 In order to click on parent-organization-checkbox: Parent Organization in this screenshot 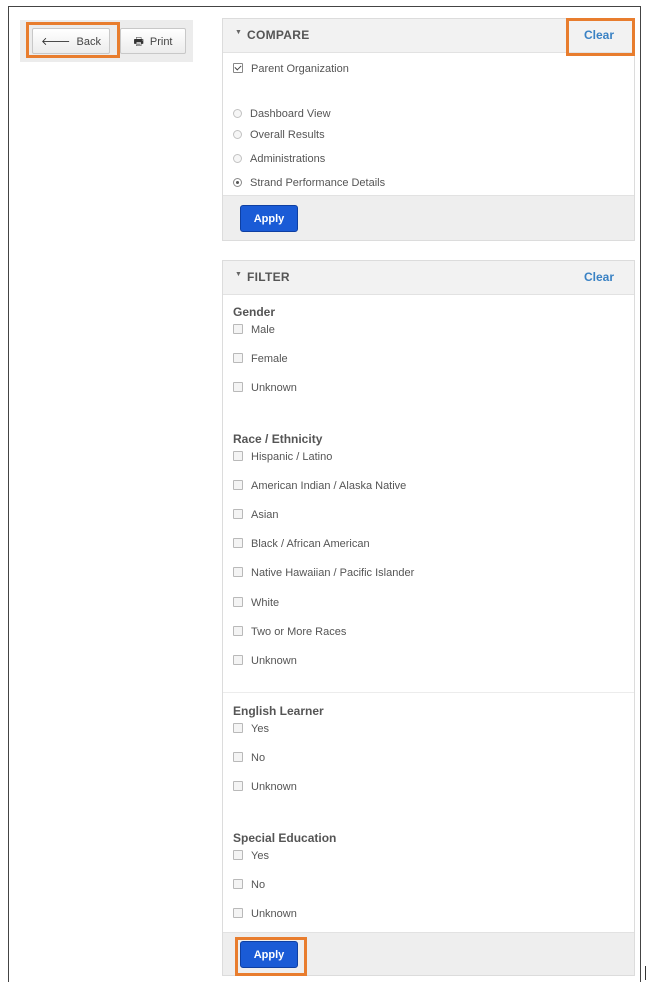, I will do `click(291, 69)`.